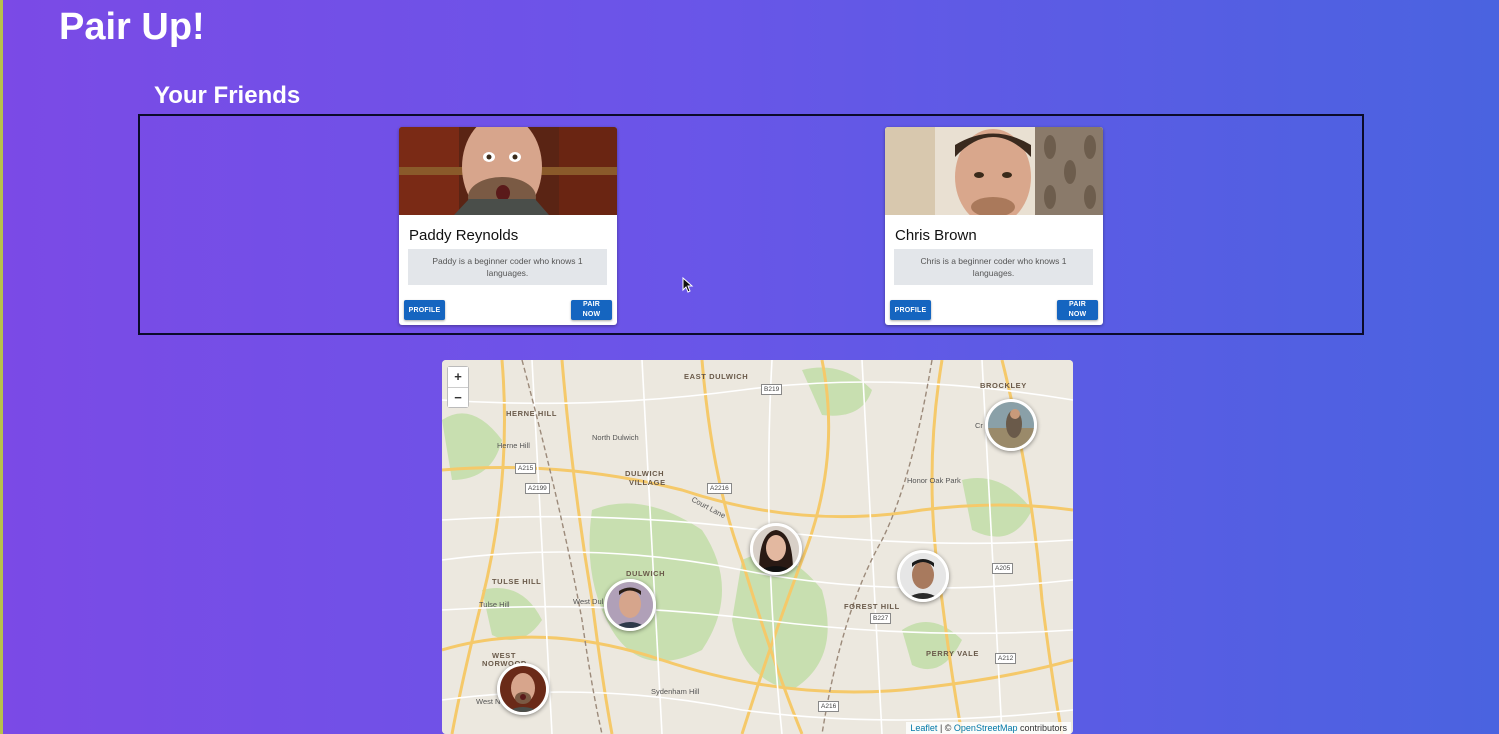 The height and width of the screenshot is (734, 1499). I want to click on map-label-tulse-hill-station: Tulse Hill, so click(494, 604).